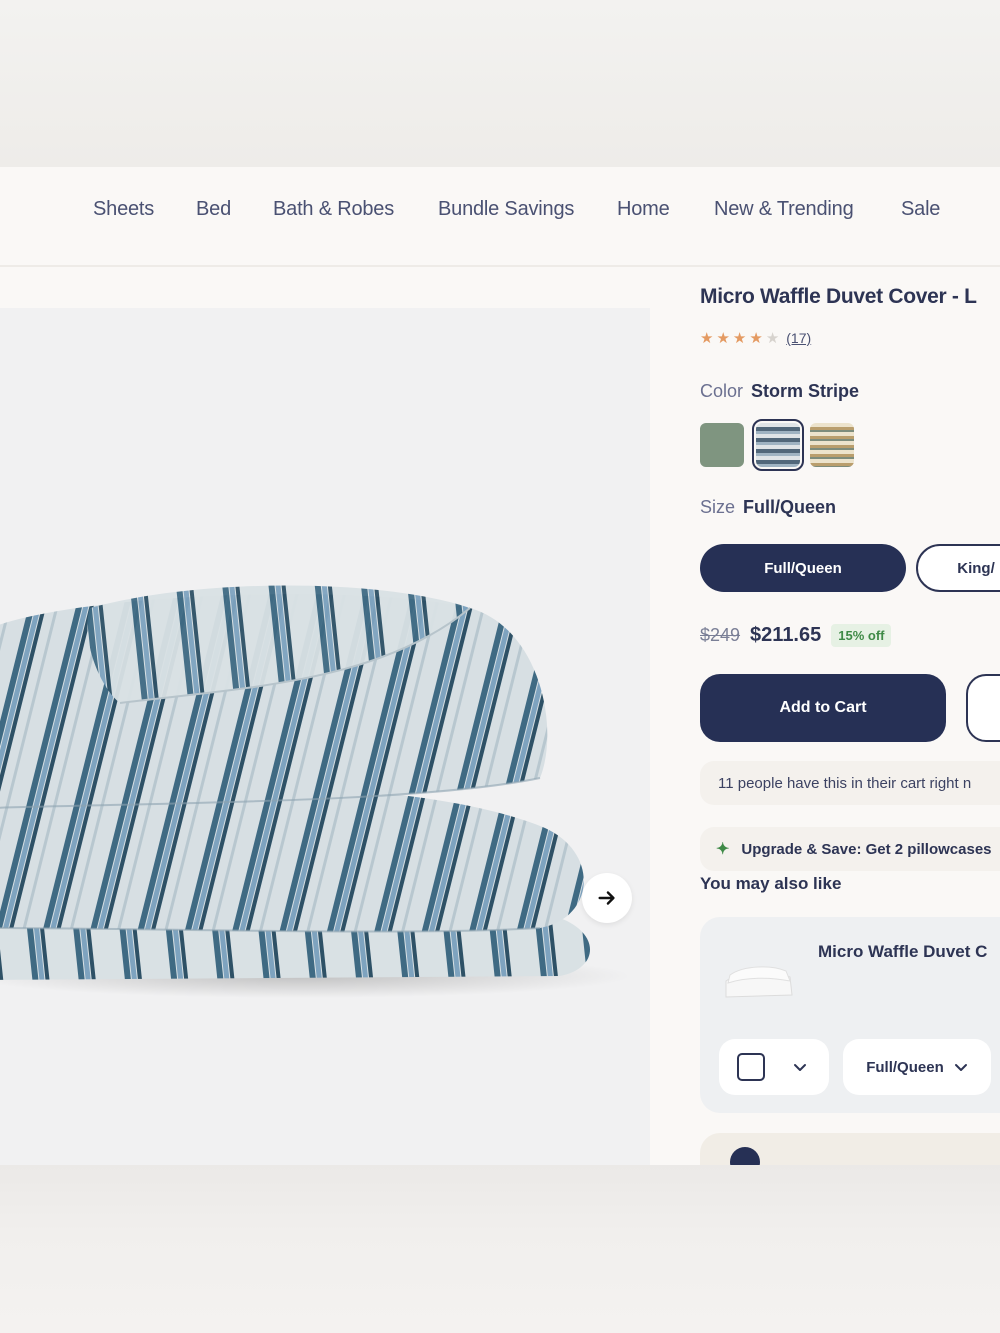  What do you see at coordinates (643, 209) in the screenshot?
I see `nav-item-home: Home` at bounding box center [643, 209].